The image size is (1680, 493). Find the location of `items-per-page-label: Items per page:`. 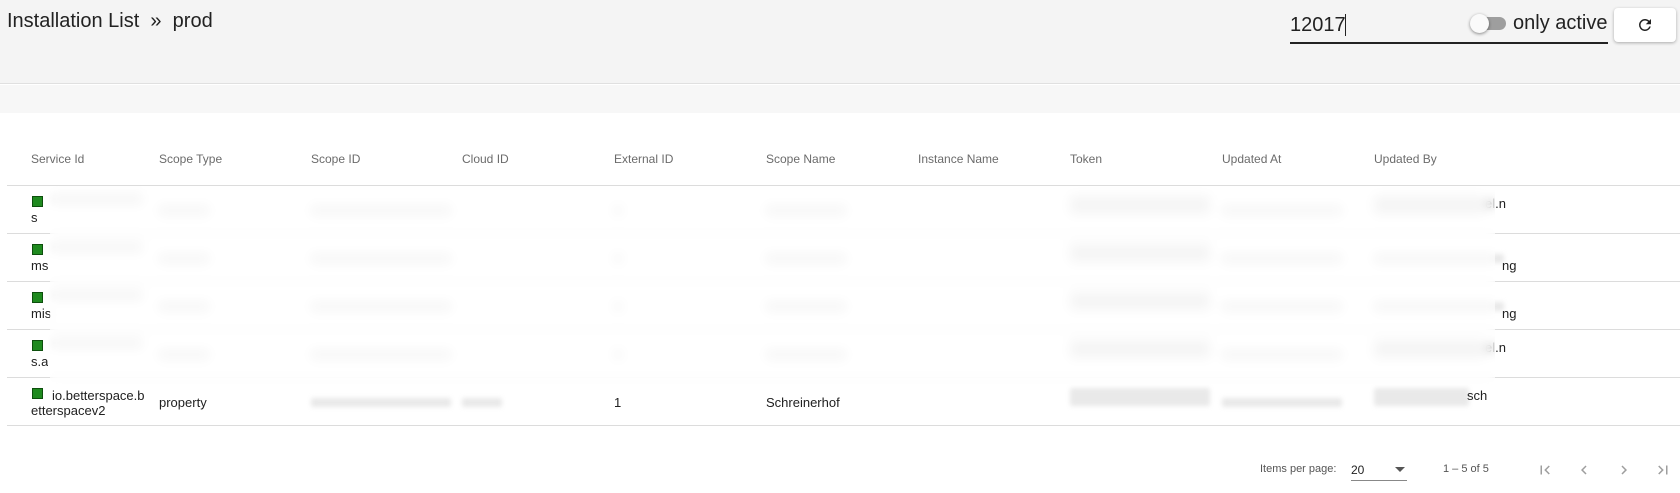

items-per-page-label: Items per page: is located at coordinates (1298, 469).